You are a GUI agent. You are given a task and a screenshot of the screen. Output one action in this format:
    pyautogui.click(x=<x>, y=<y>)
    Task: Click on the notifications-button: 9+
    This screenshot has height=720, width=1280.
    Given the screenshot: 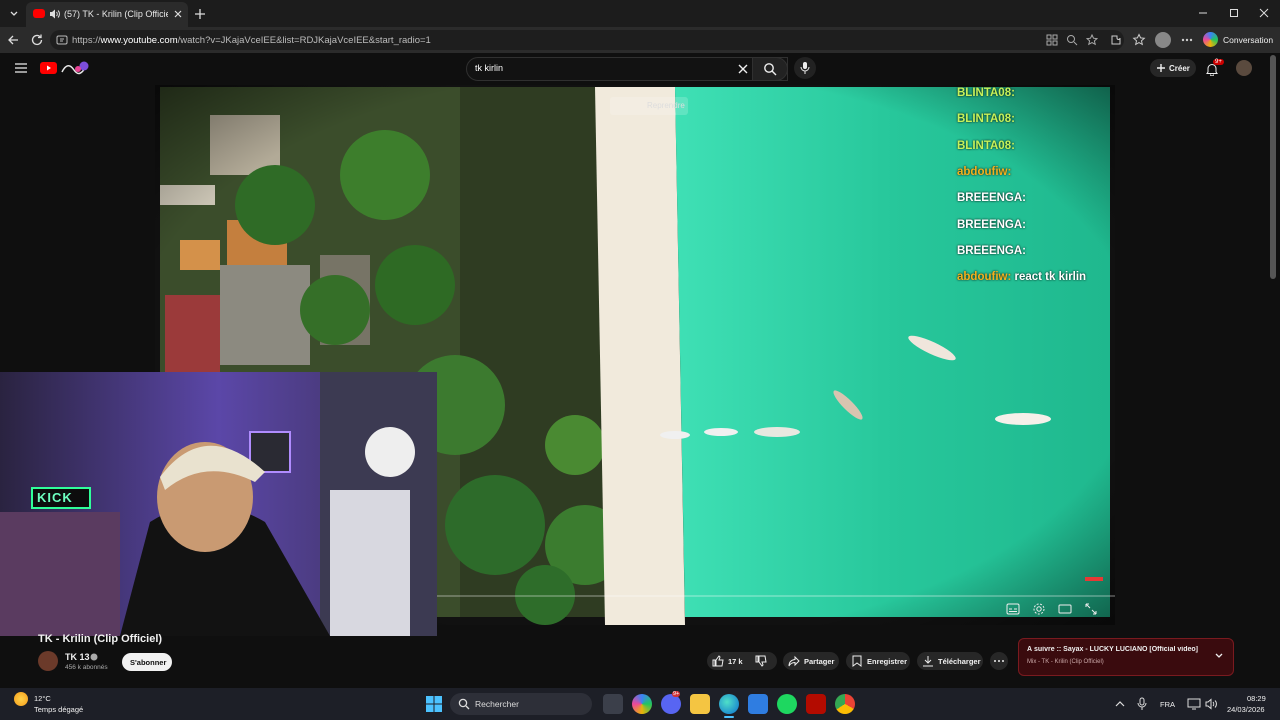 What is the action you would take?
    pyautogui.click(x=1215, y=68)
    